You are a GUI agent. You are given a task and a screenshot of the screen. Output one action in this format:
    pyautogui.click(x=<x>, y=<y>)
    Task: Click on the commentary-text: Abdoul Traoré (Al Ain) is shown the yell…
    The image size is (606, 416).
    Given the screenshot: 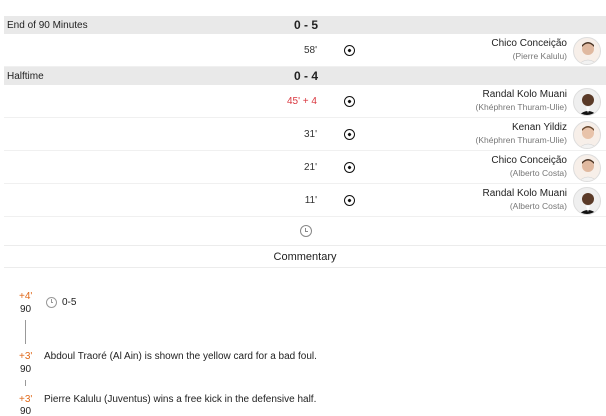 What is the action you would take?
    pyautogui.click(x=180, y=356)
    